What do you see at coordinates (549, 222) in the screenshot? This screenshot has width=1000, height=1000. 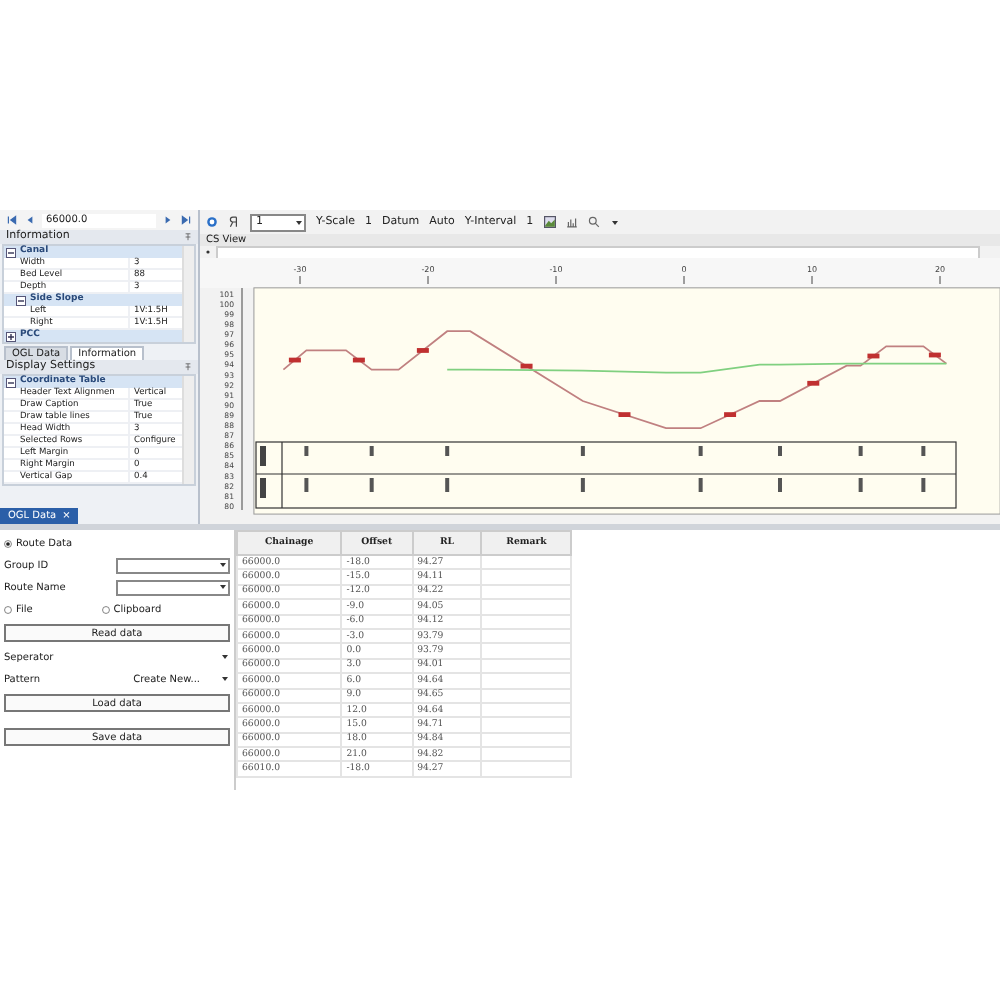 I see `picture-icon` at bounding box center [549, 222].